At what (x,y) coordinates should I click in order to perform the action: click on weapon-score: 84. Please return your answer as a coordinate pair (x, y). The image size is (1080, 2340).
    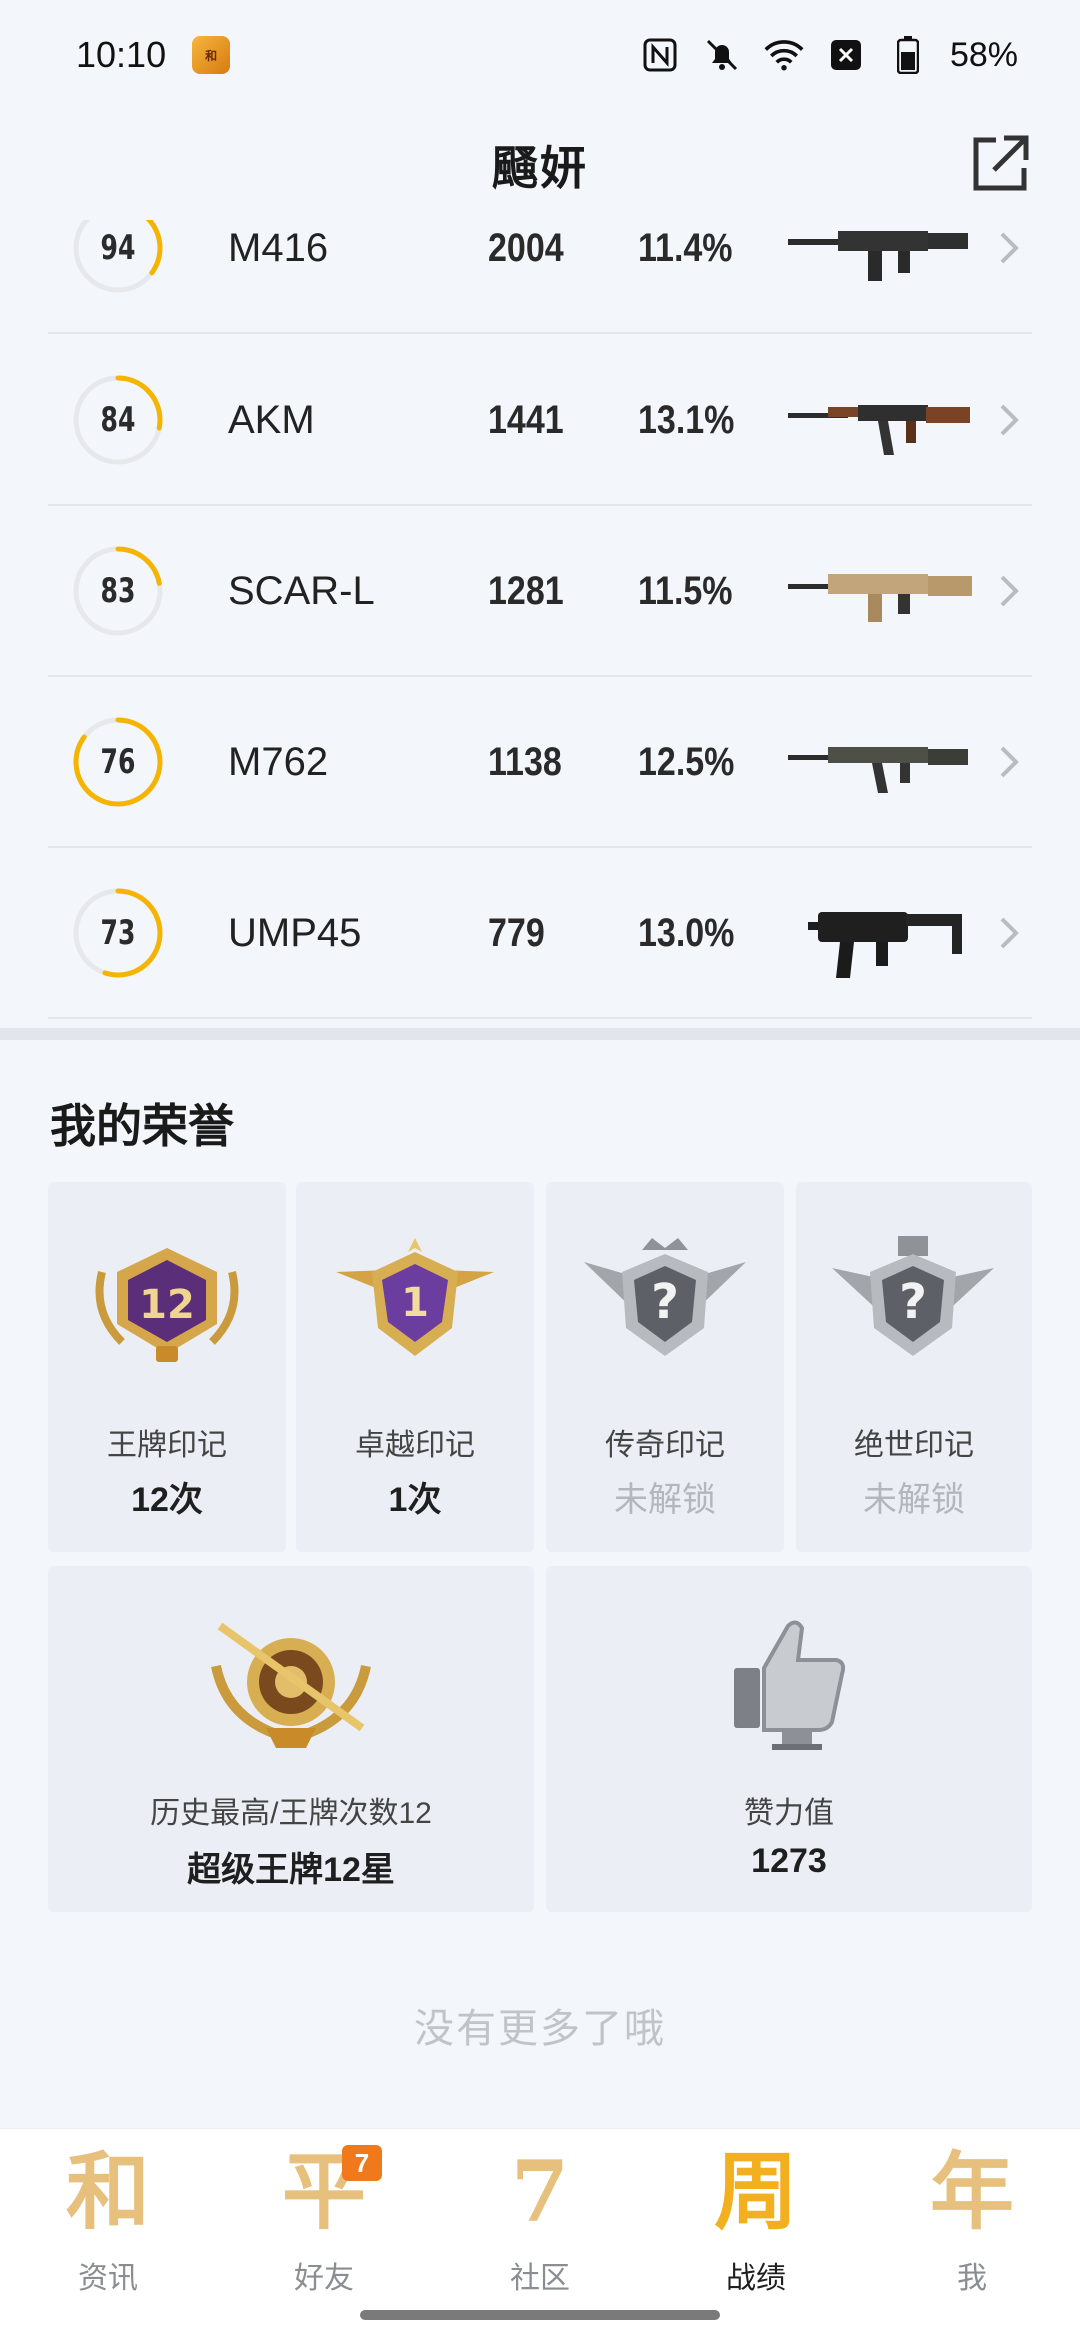
    Looking at the image, I should click on (118, 420).